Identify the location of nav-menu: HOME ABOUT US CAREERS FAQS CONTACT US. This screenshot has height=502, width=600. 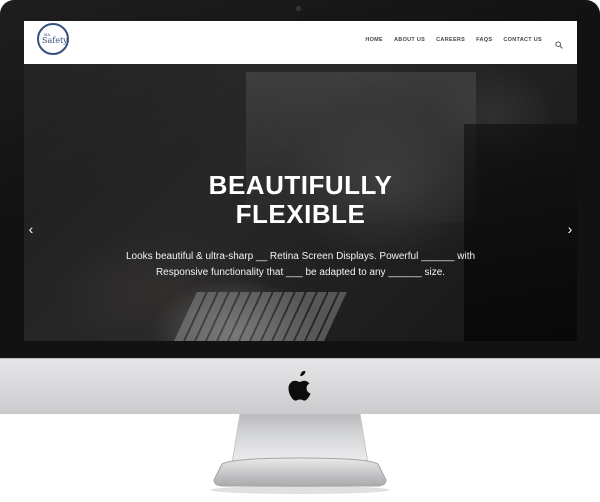
(458, 42).